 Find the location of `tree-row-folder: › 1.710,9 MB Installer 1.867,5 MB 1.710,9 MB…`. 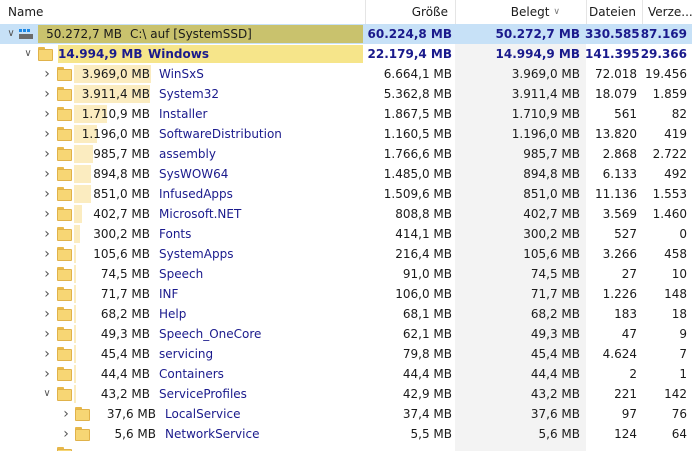

tree-row-folder: › 1.710,9 MB Installer 1.867,5 MB 1.710,9 MB… is located at coordinates (346, 114).